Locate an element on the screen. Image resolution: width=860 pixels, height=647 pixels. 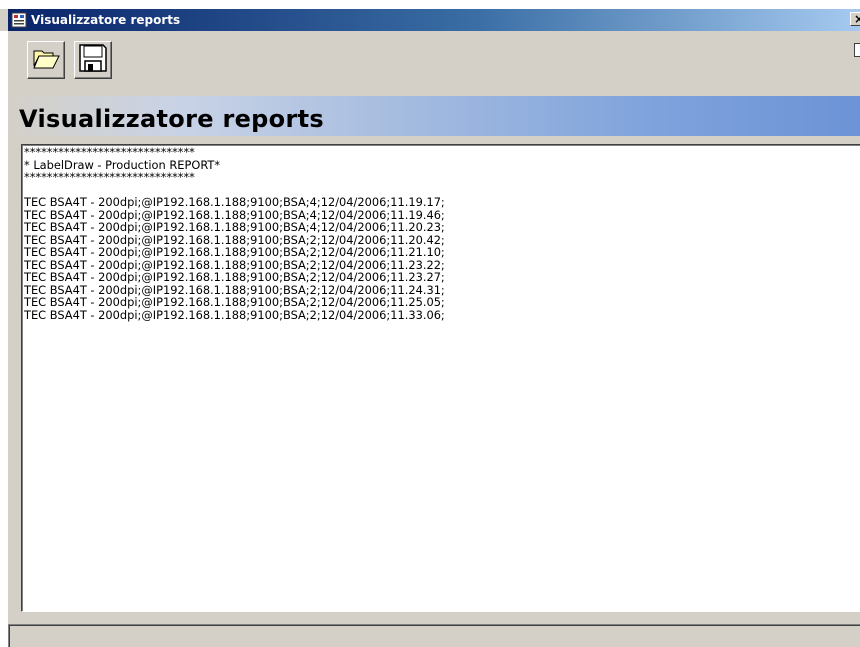
close-button: × is located at coordinates (855, 19).